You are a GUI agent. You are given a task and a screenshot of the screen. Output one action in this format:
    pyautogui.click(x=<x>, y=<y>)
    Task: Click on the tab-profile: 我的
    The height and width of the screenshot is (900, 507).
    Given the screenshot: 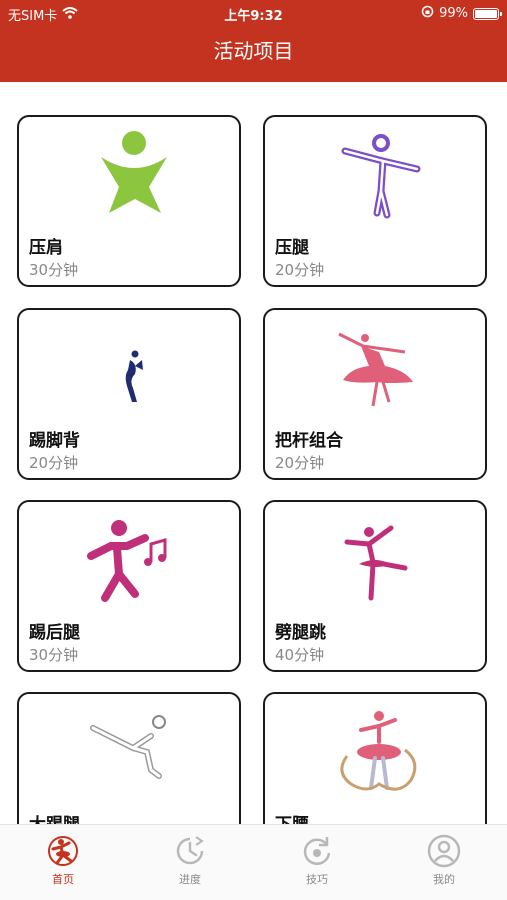 What is the action you would take?
    pyautogui.click(x=444, y=860)
    